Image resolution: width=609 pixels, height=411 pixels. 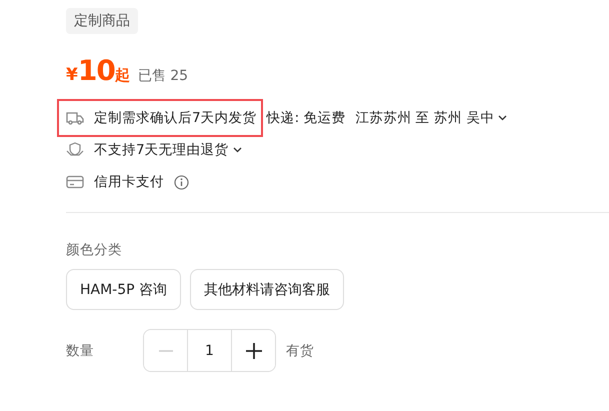 I want to click on shield-hands-icon, so click(x=75, y=150).